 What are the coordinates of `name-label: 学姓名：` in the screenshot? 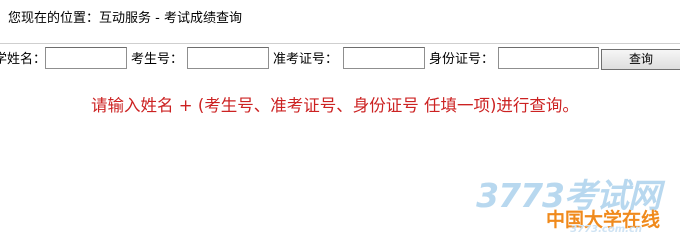 It's located at (23, 59).